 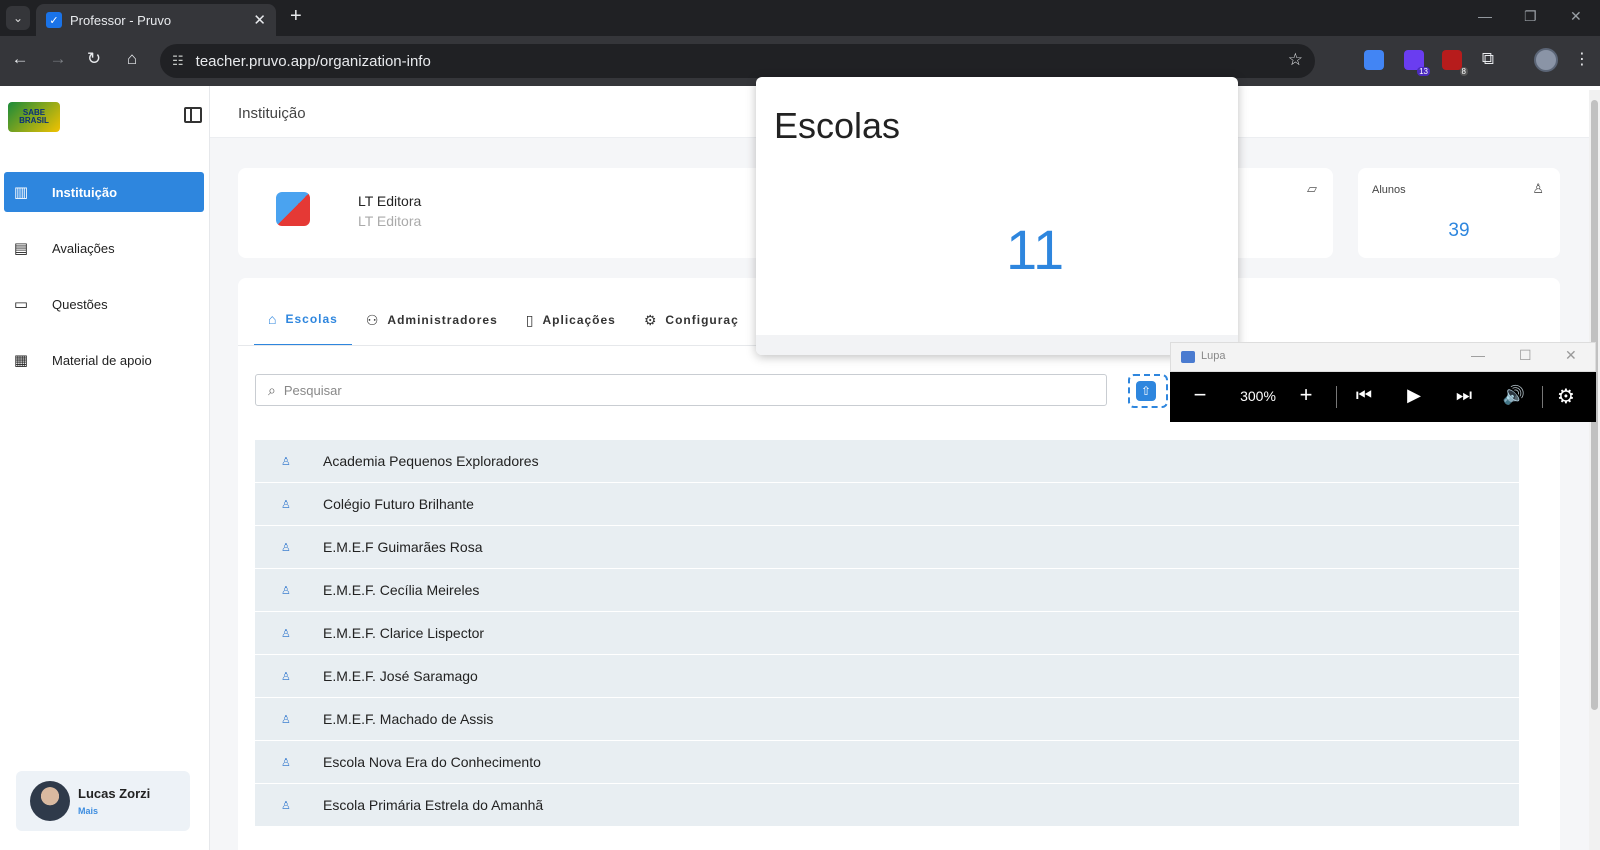 What do you see at coordinates (1213, 356) in the screenshot?
I see `lupa-title: Lupa` at bounding box center [1213, 356].